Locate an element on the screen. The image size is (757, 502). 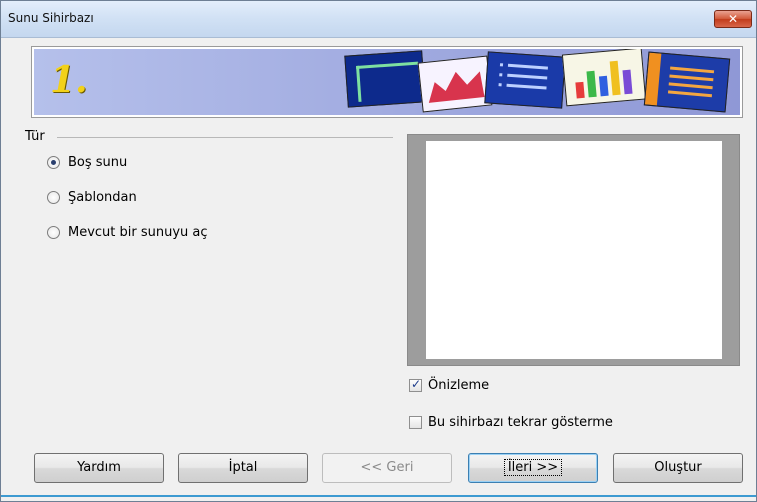
radio-from-template: Şablondan is located at coordinates (92, 197).